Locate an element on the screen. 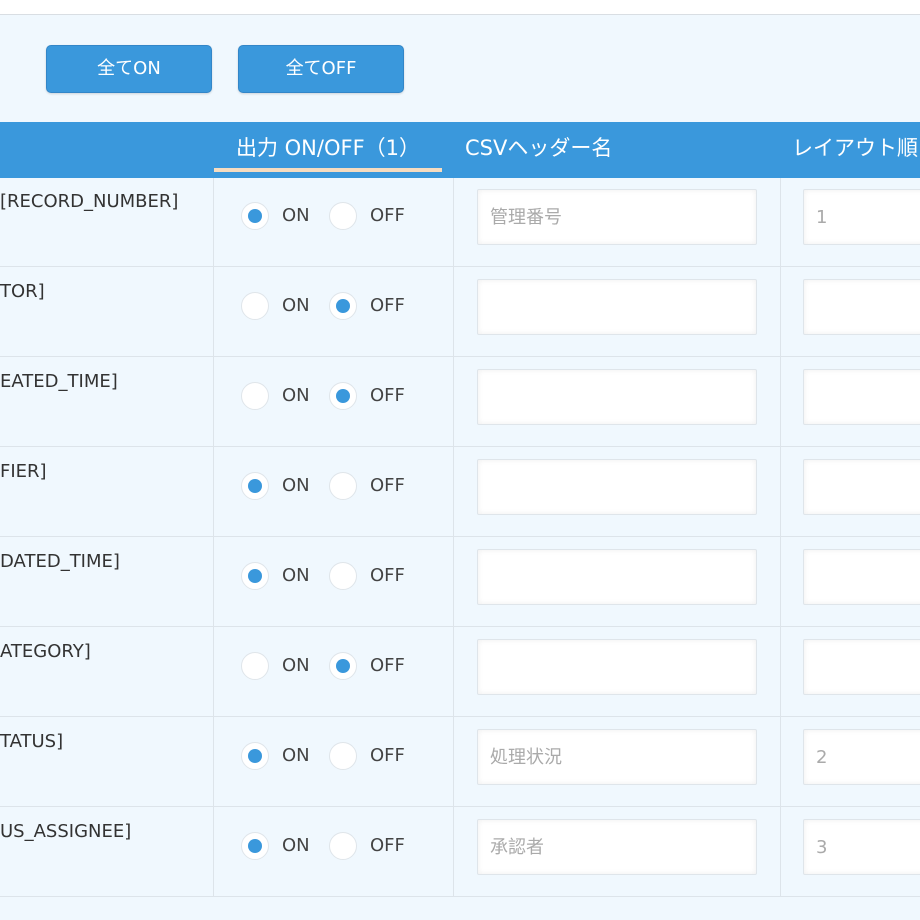 Image resolution: width=920 pixels, height=920 pixels. header-output-onoff: 出力 ON/OFF（1） is located at coordinates (328, 150).